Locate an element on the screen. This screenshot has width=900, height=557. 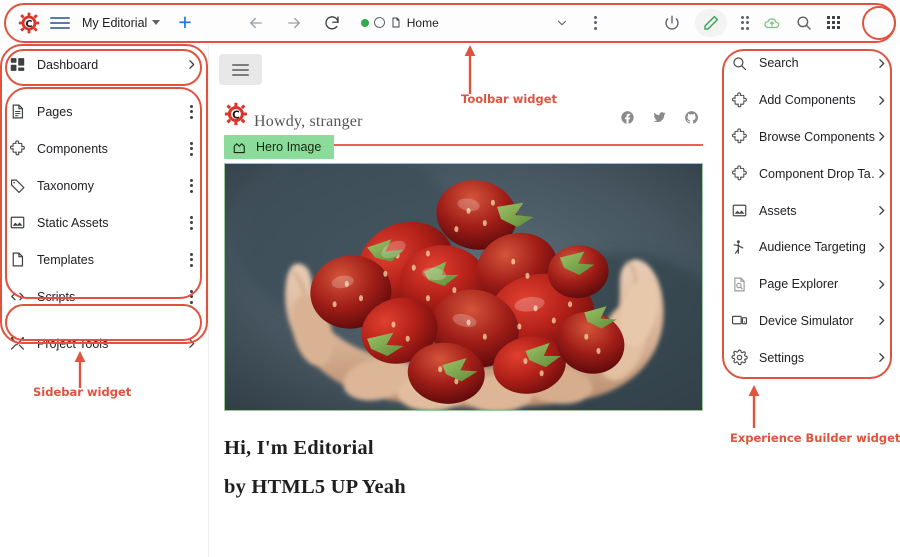
sidebar-item-templates: Templates is located at coordinates (104, 259).